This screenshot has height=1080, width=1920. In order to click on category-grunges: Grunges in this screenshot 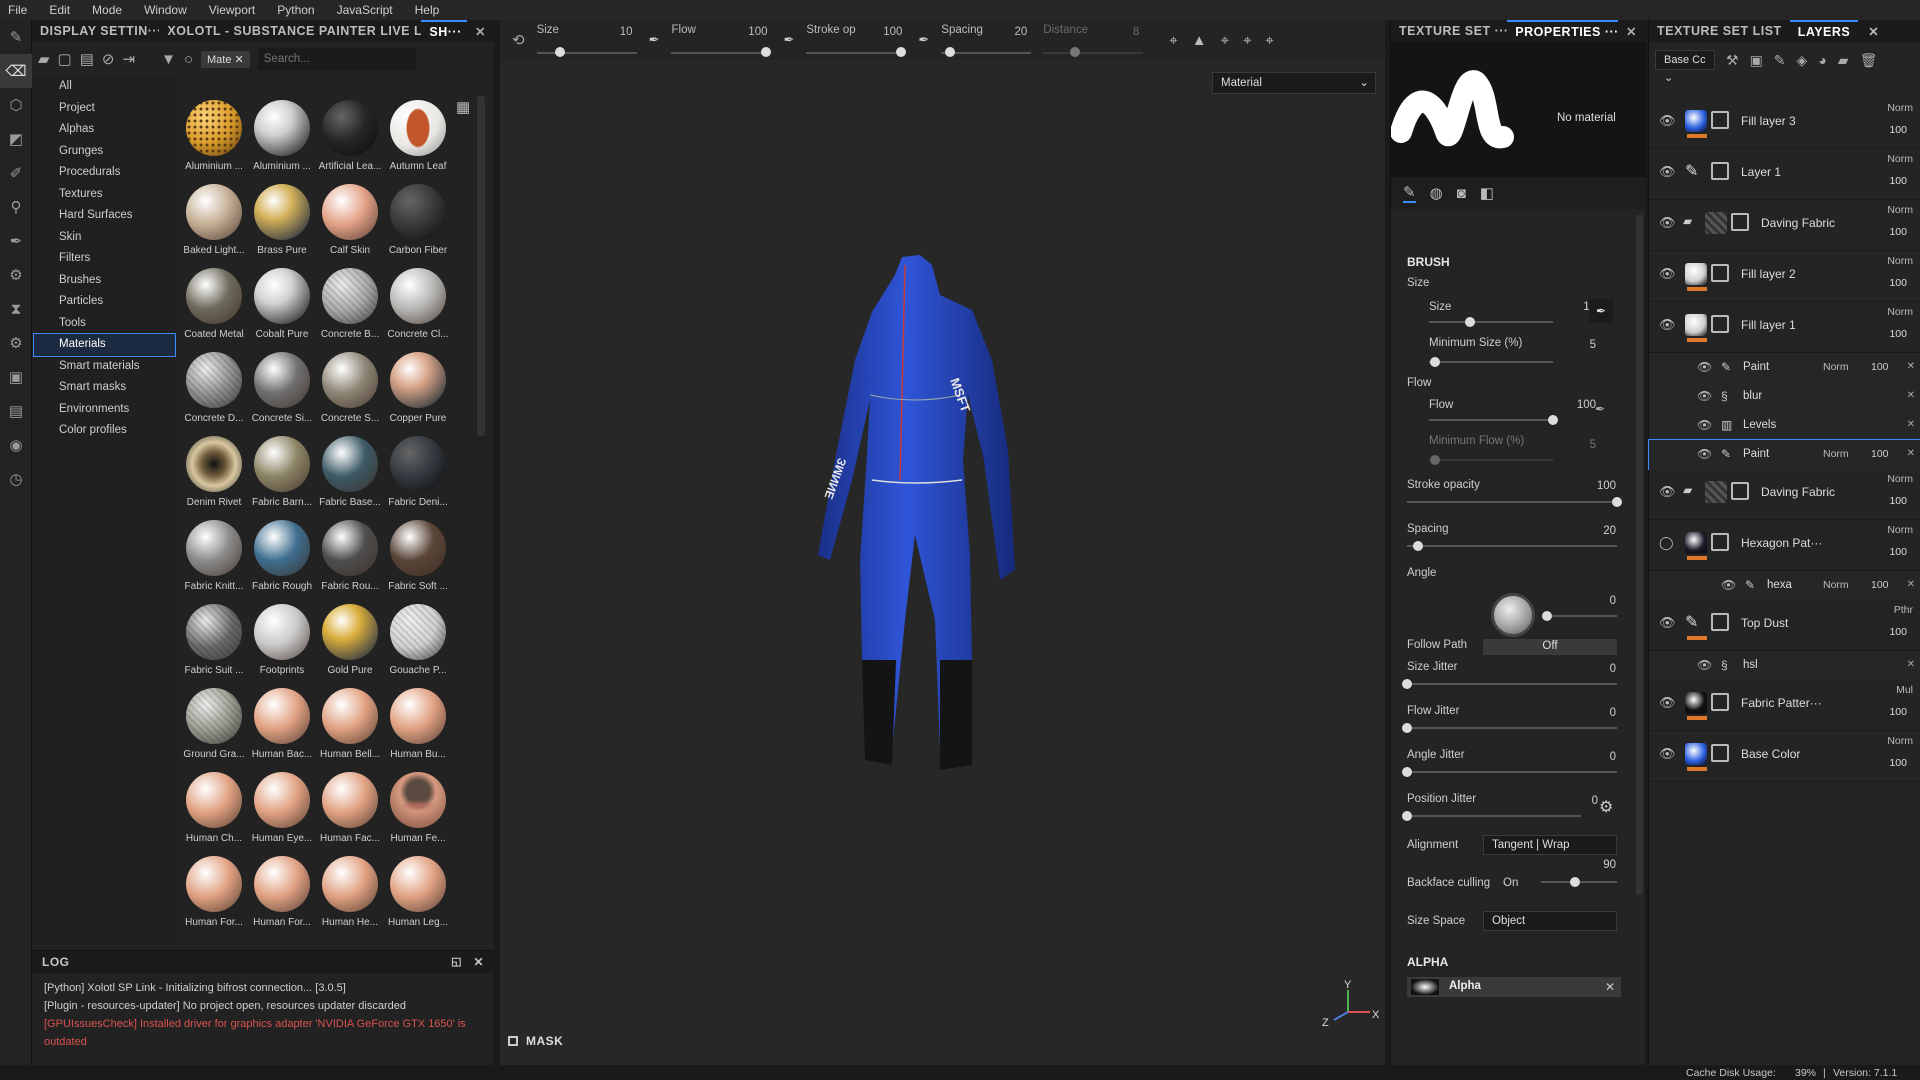, I will do `click(104, 152)`.